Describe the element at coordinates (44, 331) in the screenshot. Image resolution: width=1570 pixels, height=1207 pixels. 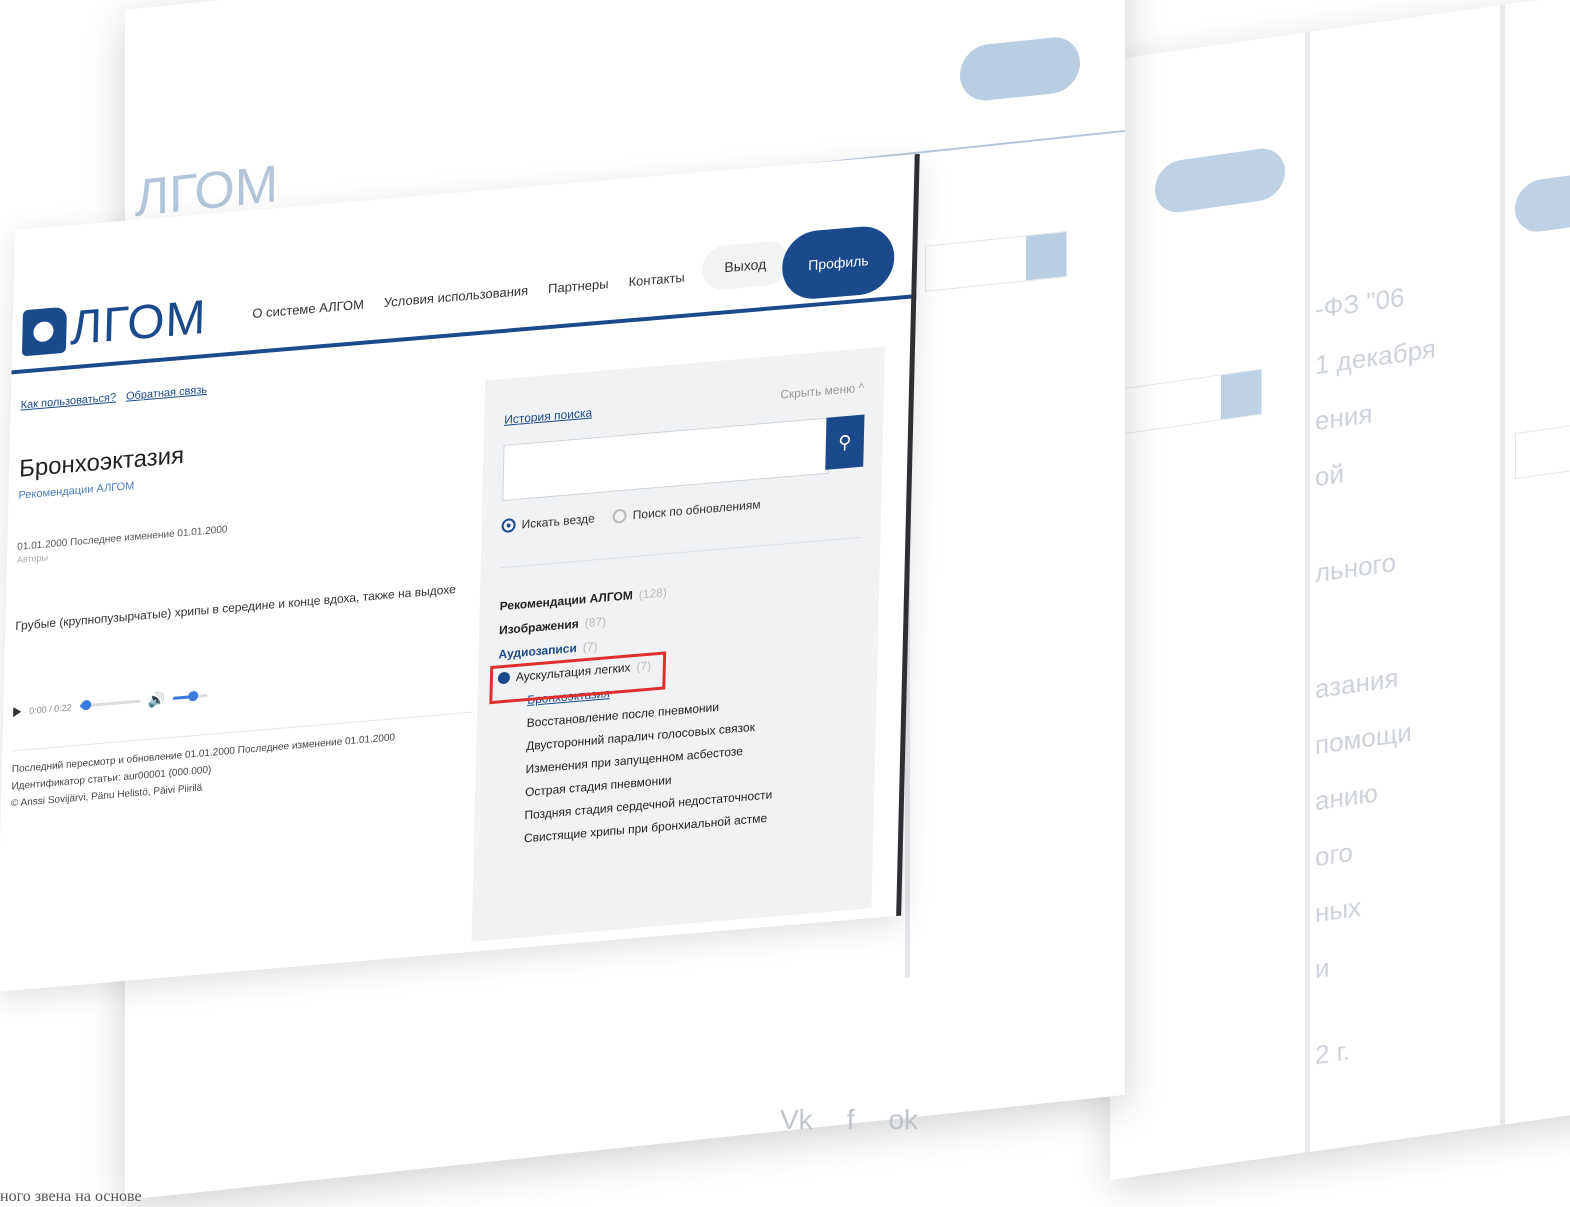
I see `logo-icon` at that location.